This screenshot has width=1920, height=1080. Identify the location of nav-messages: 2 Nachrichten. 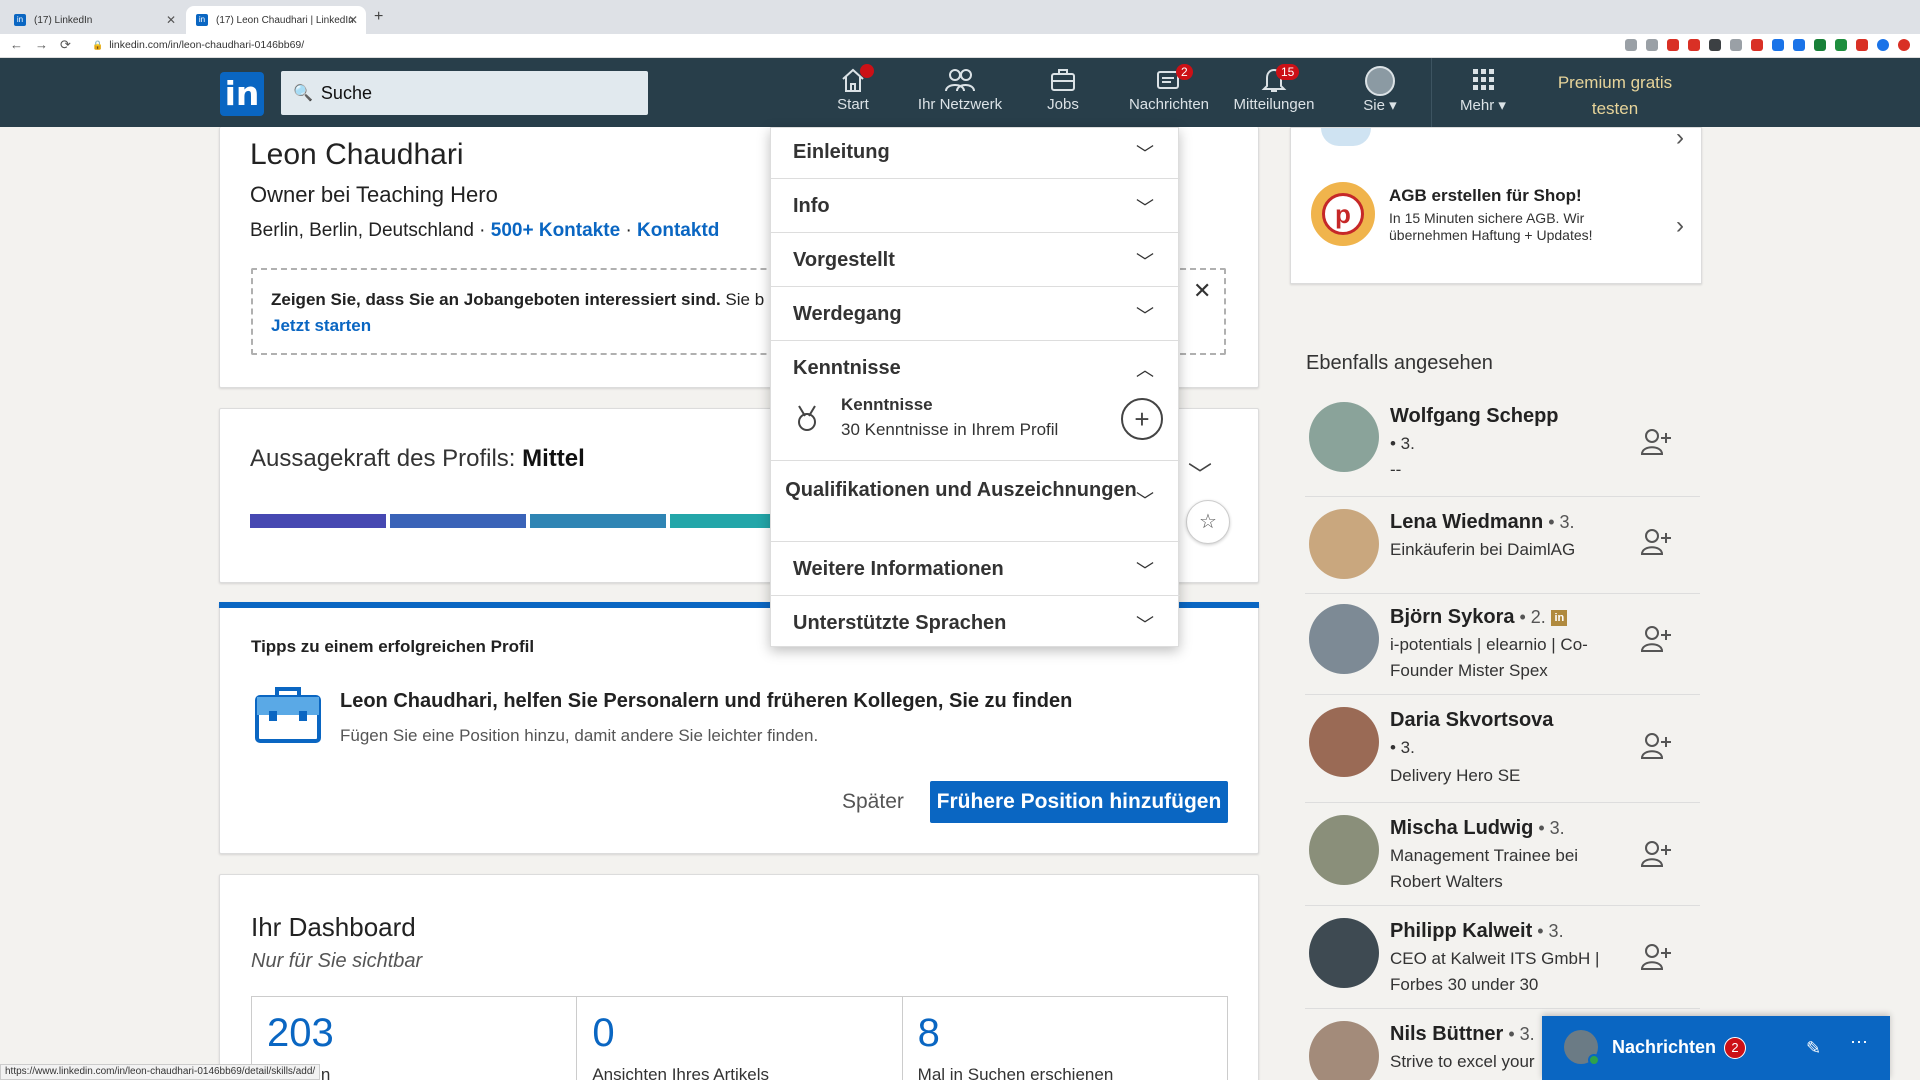
(1169, 95).